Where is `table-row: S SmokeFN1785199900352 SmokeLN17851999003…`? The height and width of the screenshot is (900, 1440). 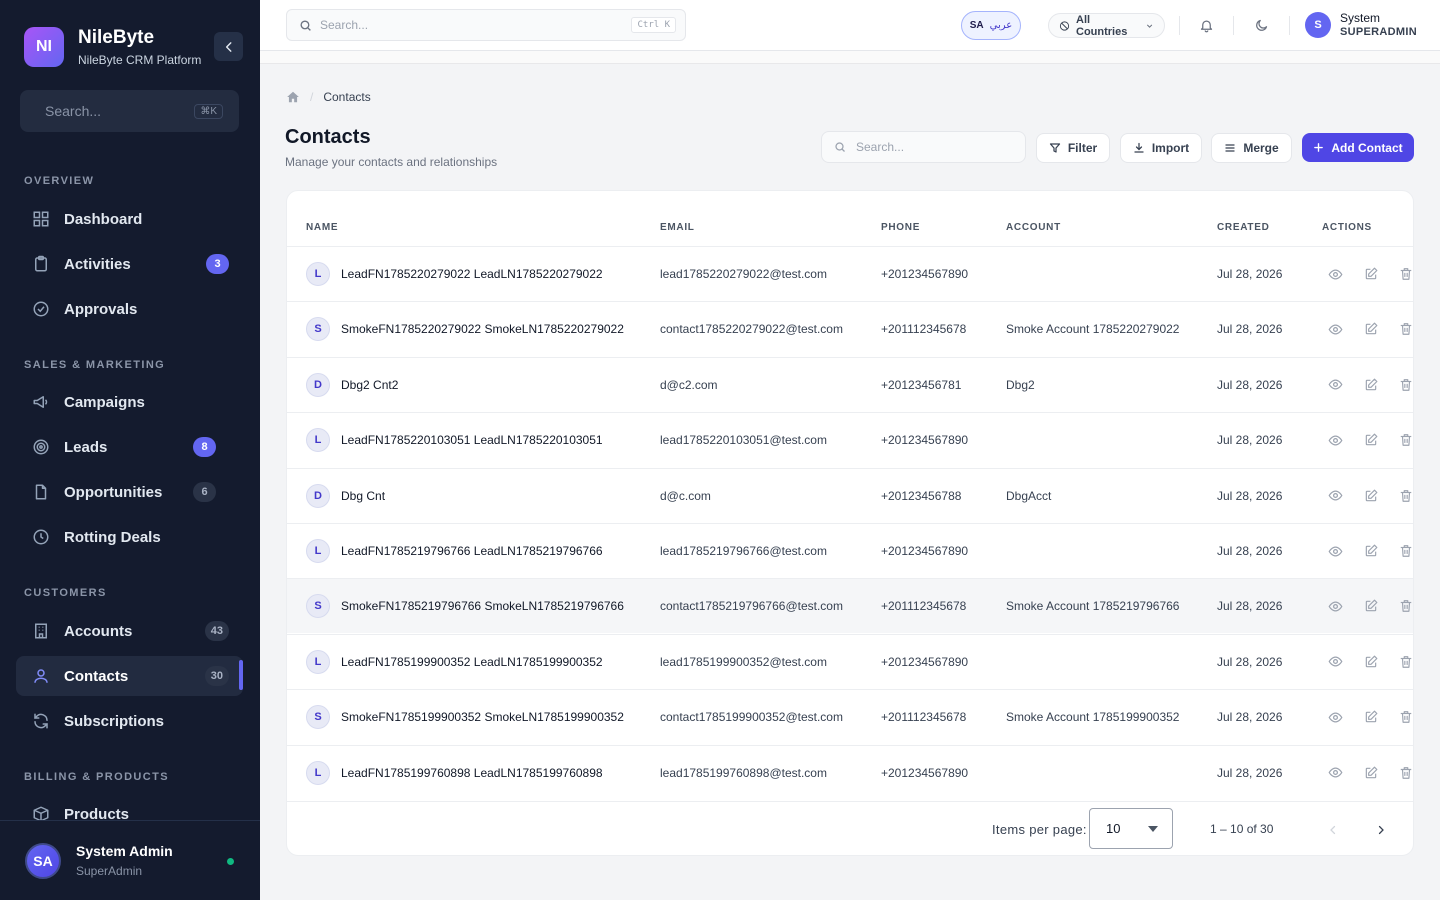 table-row: S SmokeFN1785199900352 SmokeLN17851999003… is located at coordinates (850, 716).